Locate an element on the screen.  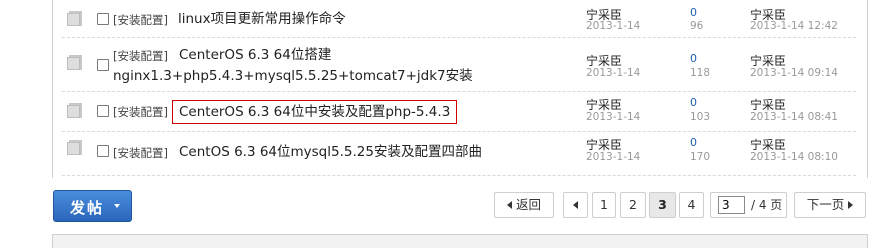
thread-title: CenterOS 6.3 64位搭建 is located at coordinates (255, 55).